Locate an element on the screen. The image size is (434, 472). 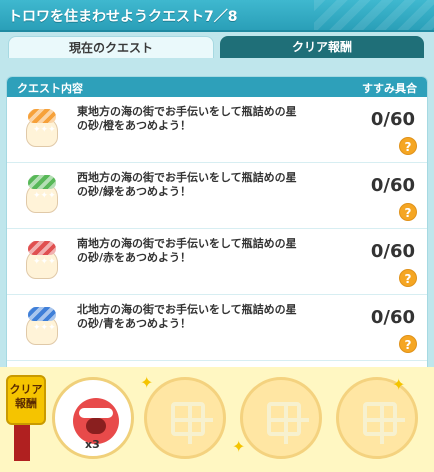
reward-slot: x3 is located at coordinates (93, 418).